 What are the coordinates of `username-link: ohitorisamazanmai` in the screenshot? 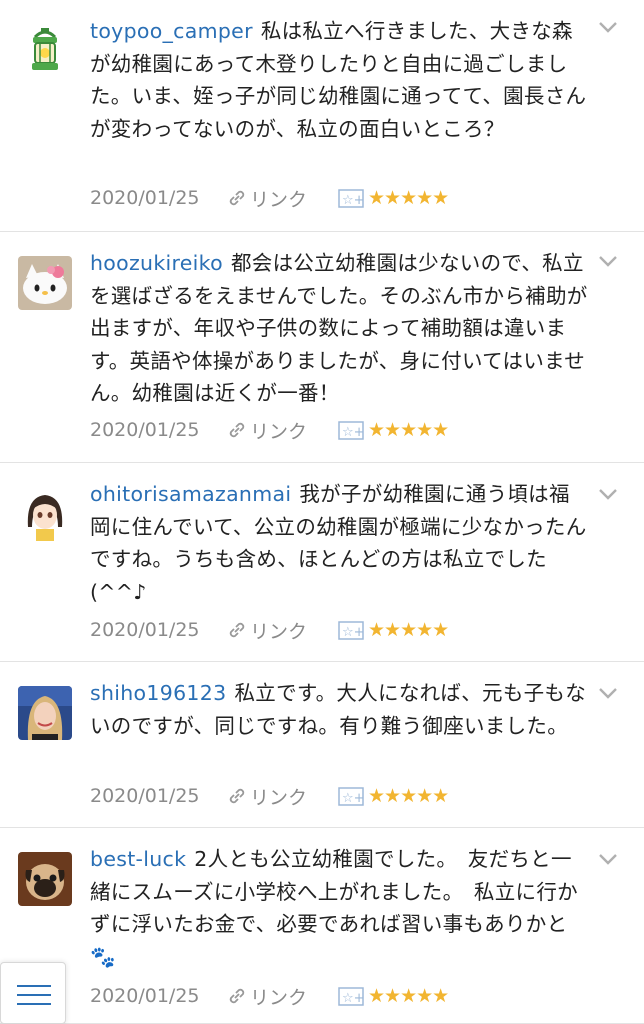 It's located at (190, 494).